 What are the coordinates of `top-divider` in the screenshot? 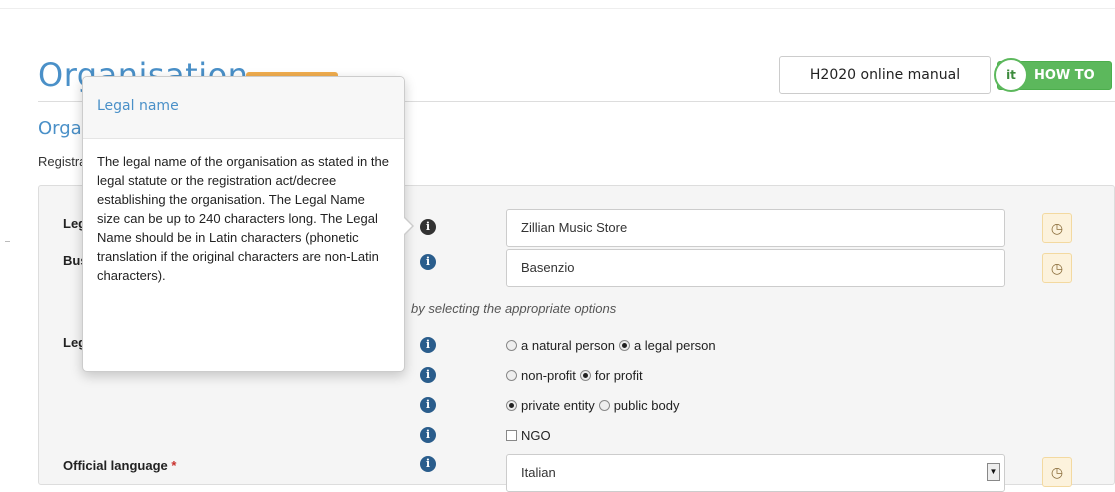 It's located at (557, 8).